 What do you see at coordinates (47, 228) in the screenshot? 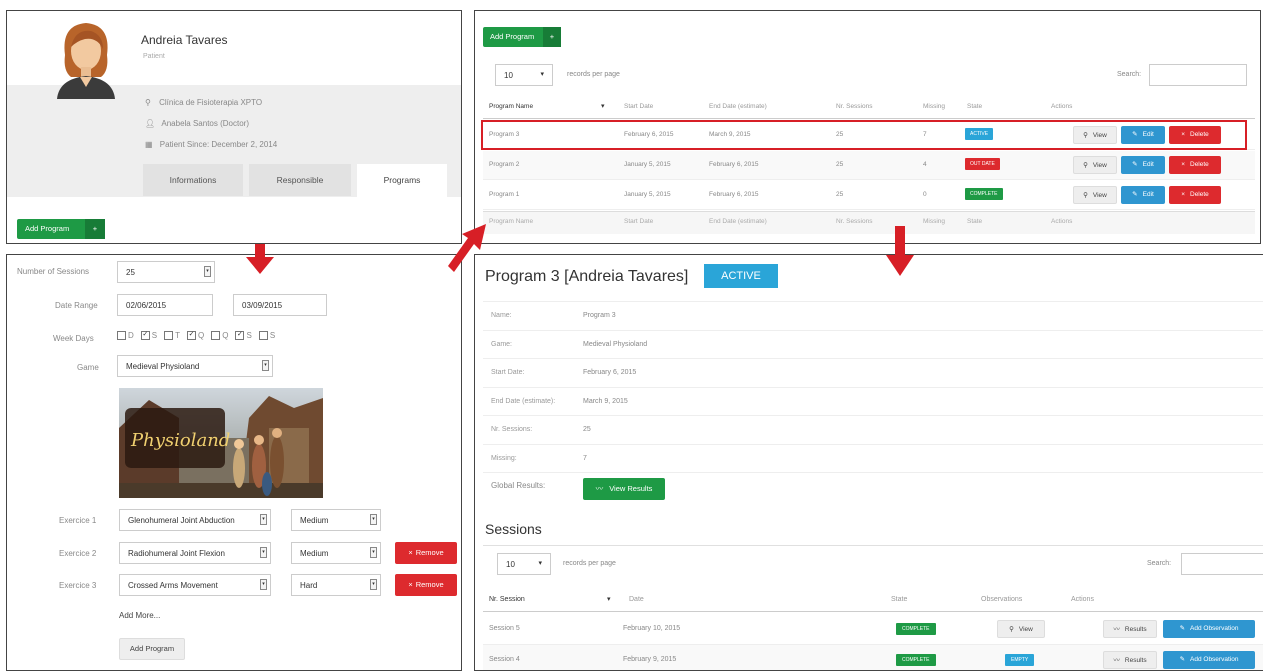
I see `add-program-label: Add Program` at bounding box center [47, 228].